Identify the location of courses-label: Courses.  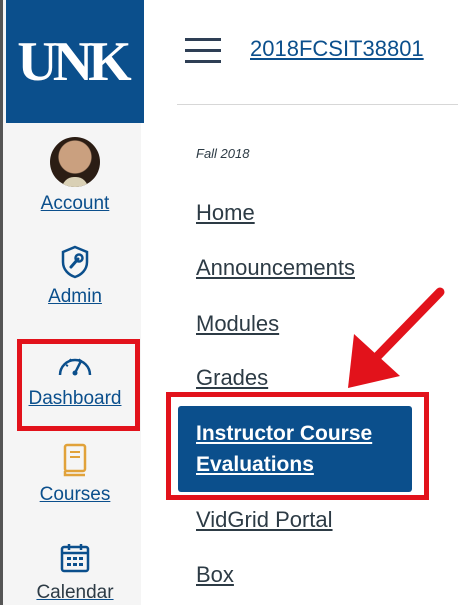
(75, 494).